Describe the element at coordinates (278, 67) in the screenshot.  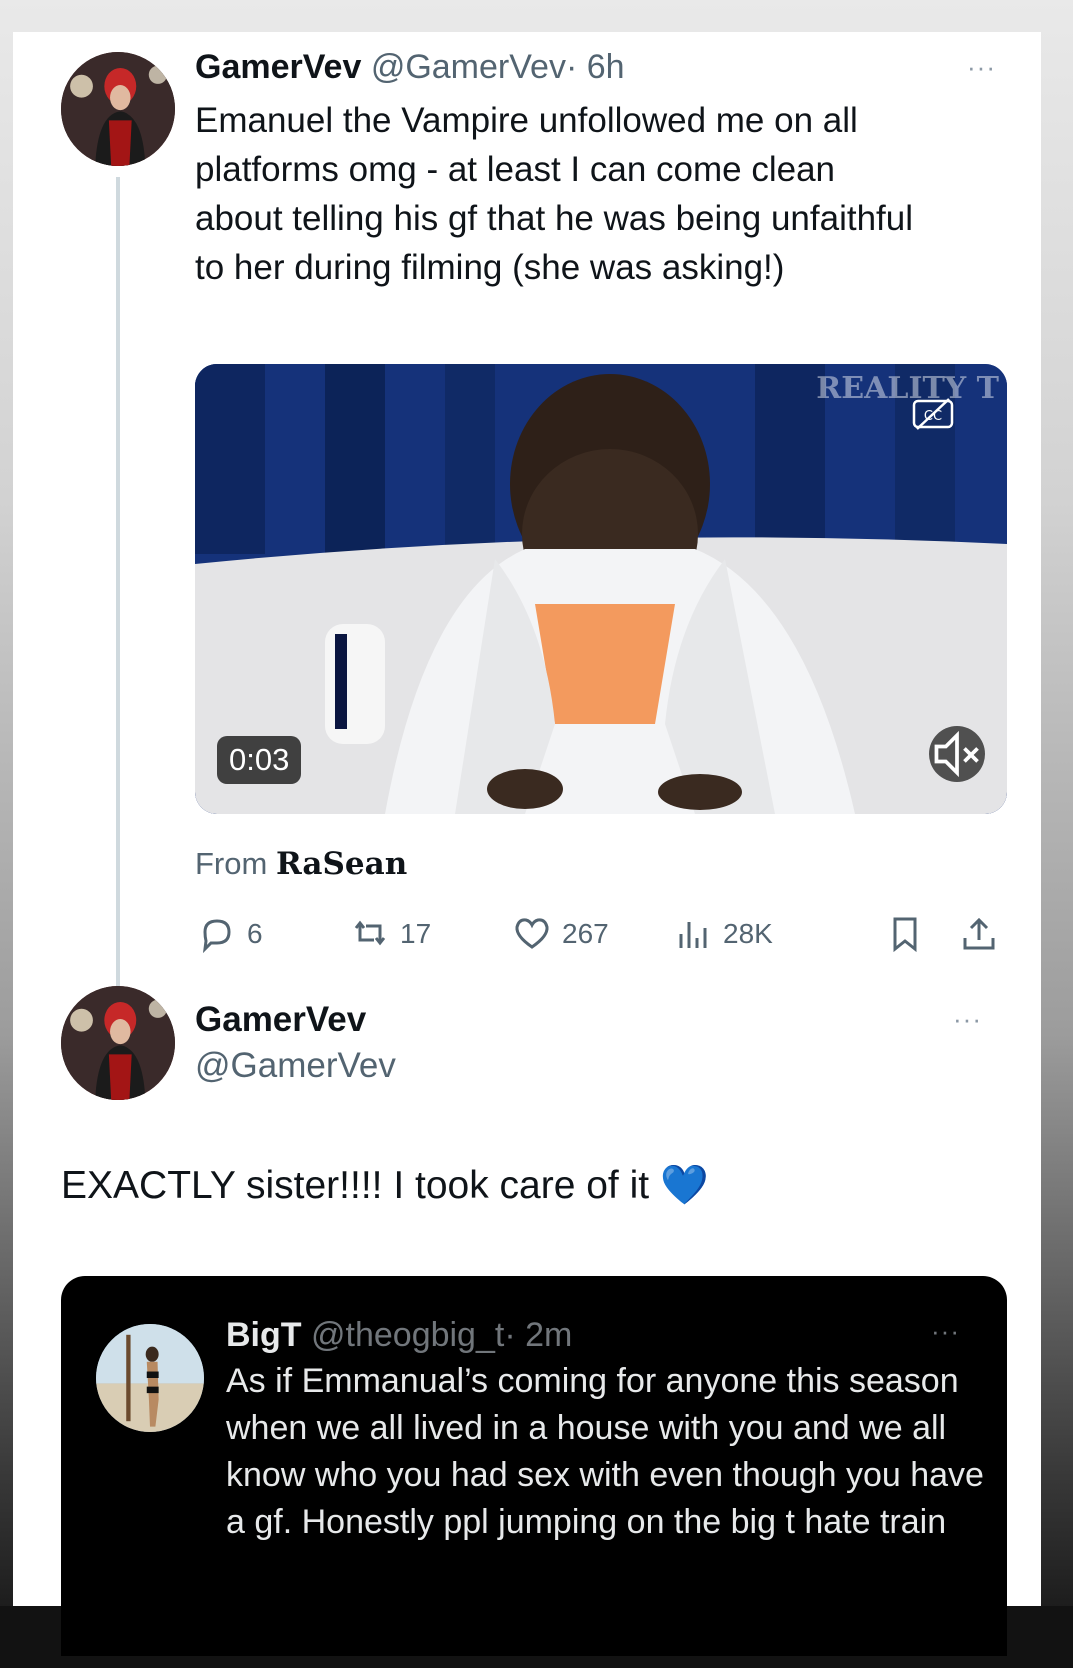
I see `author-name: GamerVev` at that location.